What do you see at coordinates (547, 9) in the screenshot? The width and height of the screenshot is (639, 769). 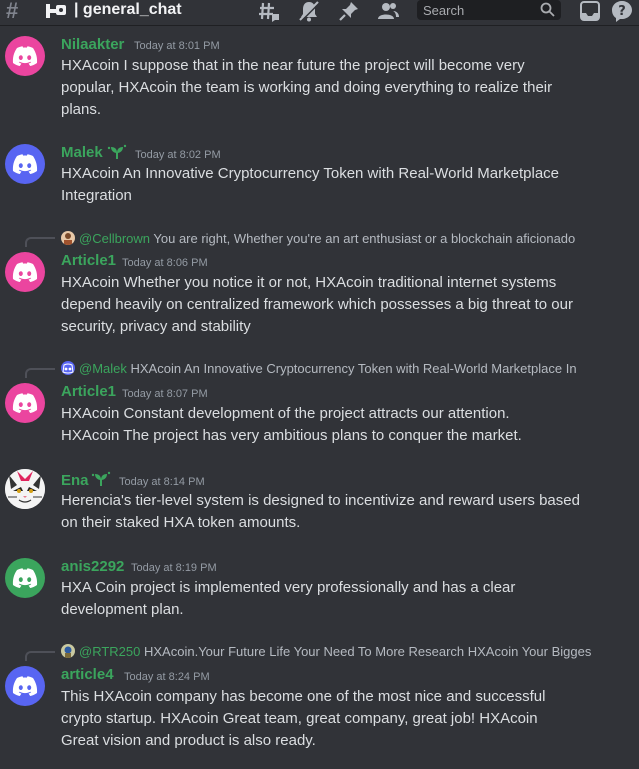 I see `search-icon` at bounding box center [547, 9].